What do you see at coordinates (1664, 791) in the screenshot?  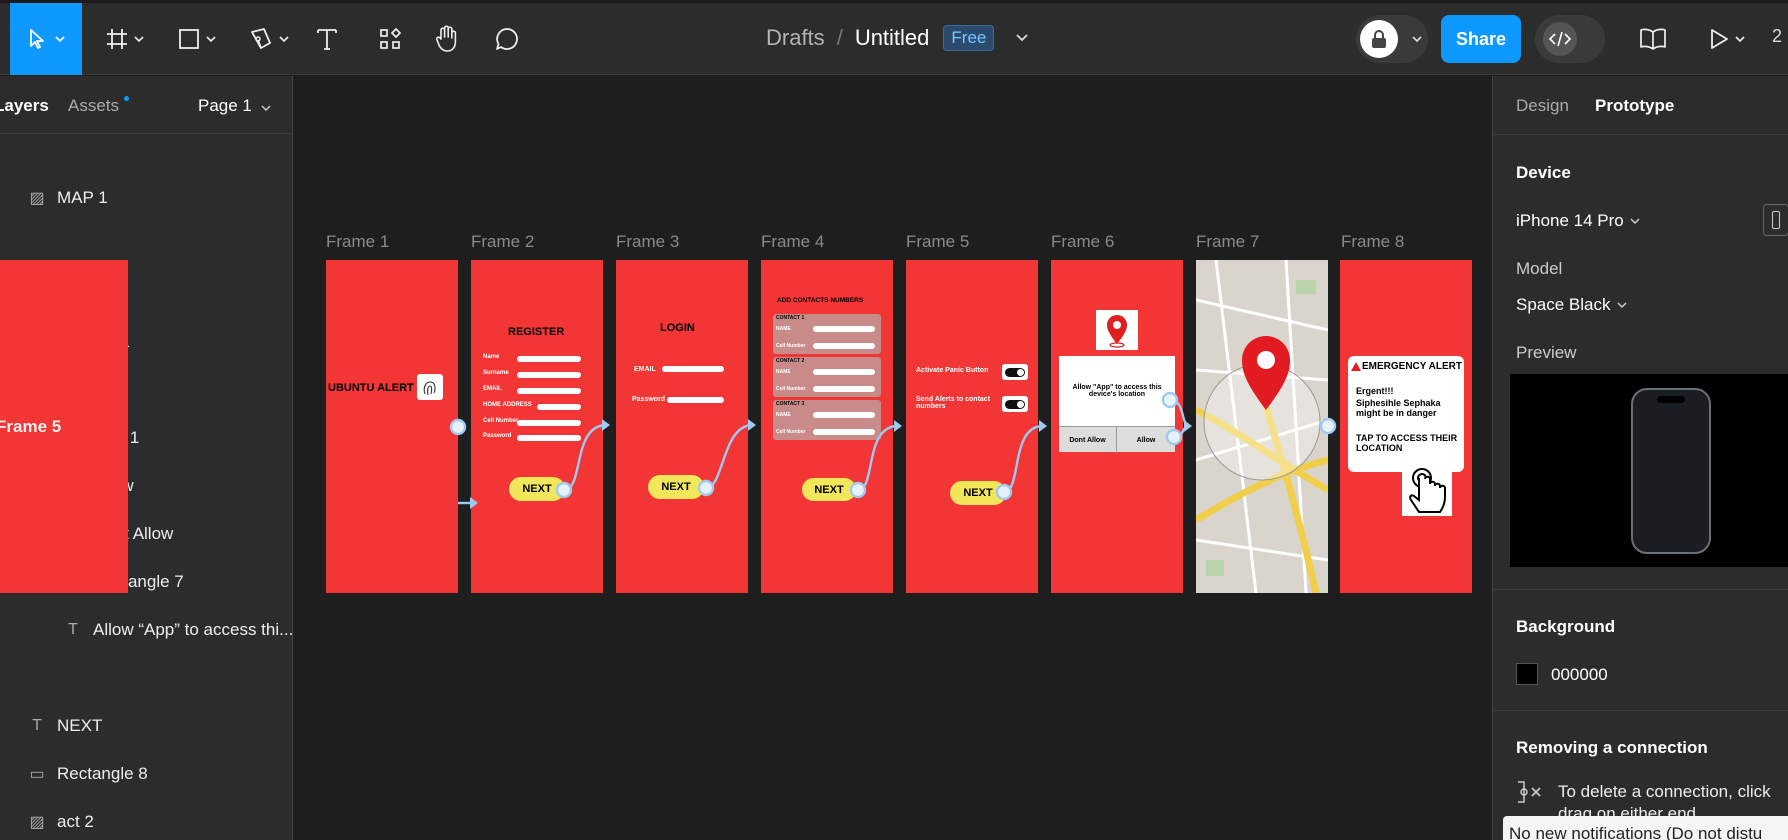 I see `removing-connection-text: To delete a connection, click` at bounding box center [1664, 791].